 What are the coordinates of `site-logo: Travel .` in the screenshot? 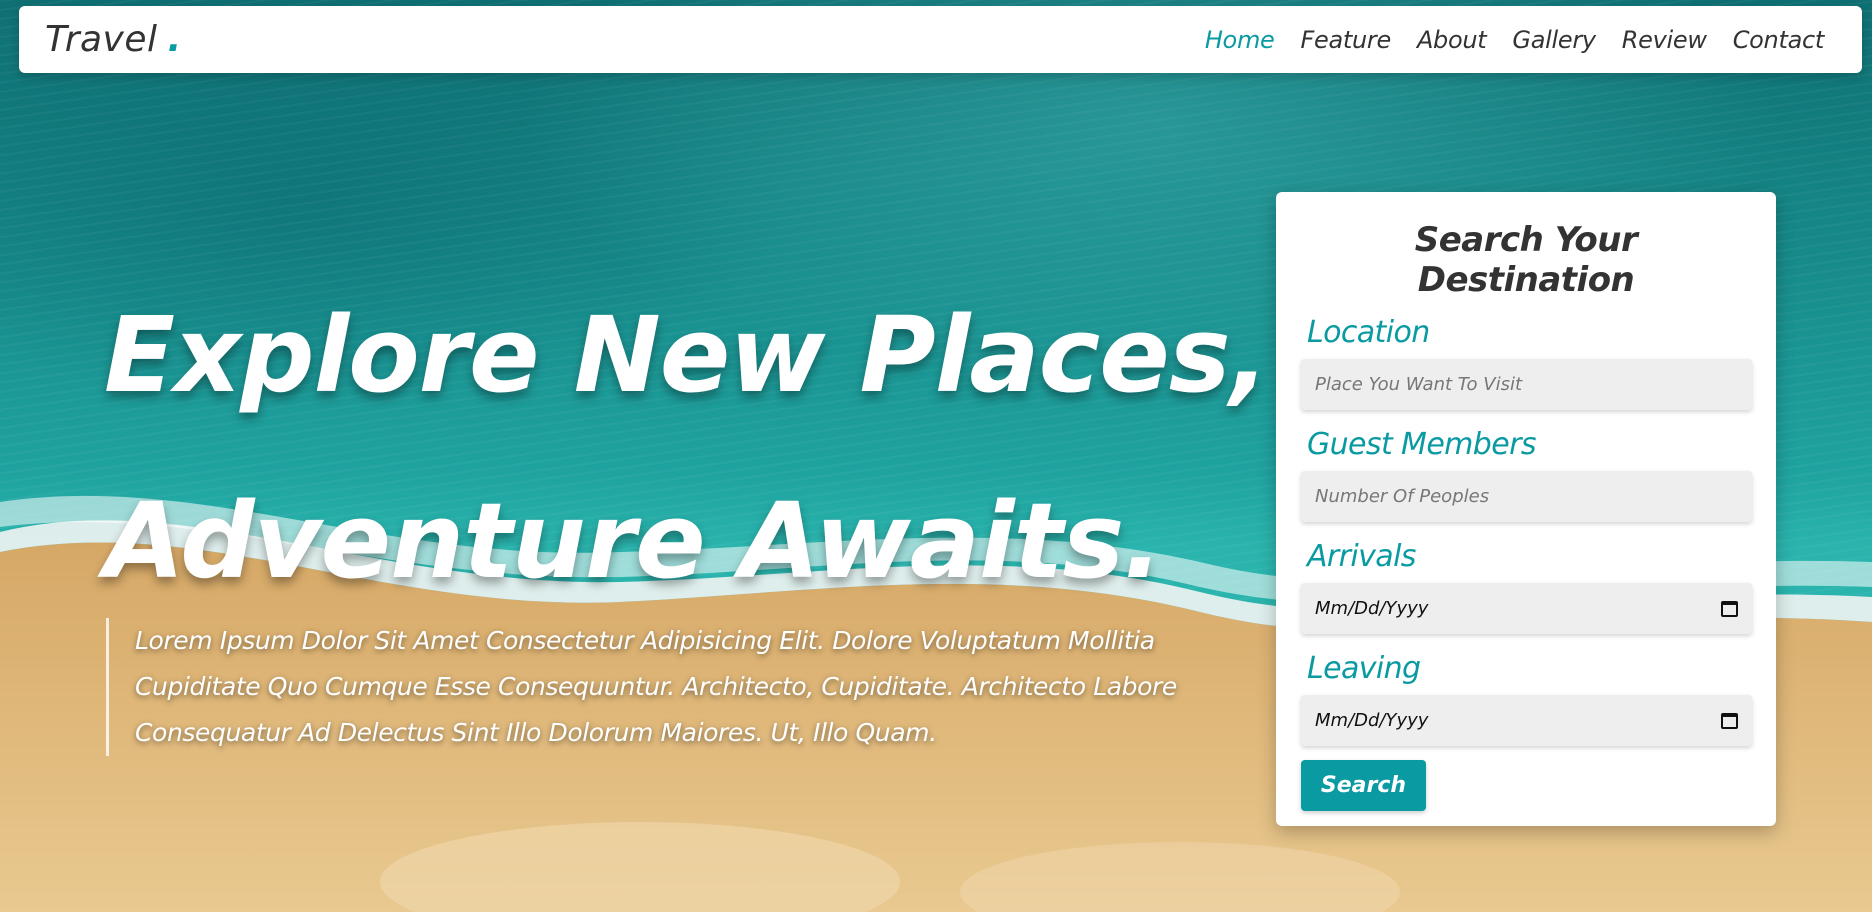 It's located at (113, 39).